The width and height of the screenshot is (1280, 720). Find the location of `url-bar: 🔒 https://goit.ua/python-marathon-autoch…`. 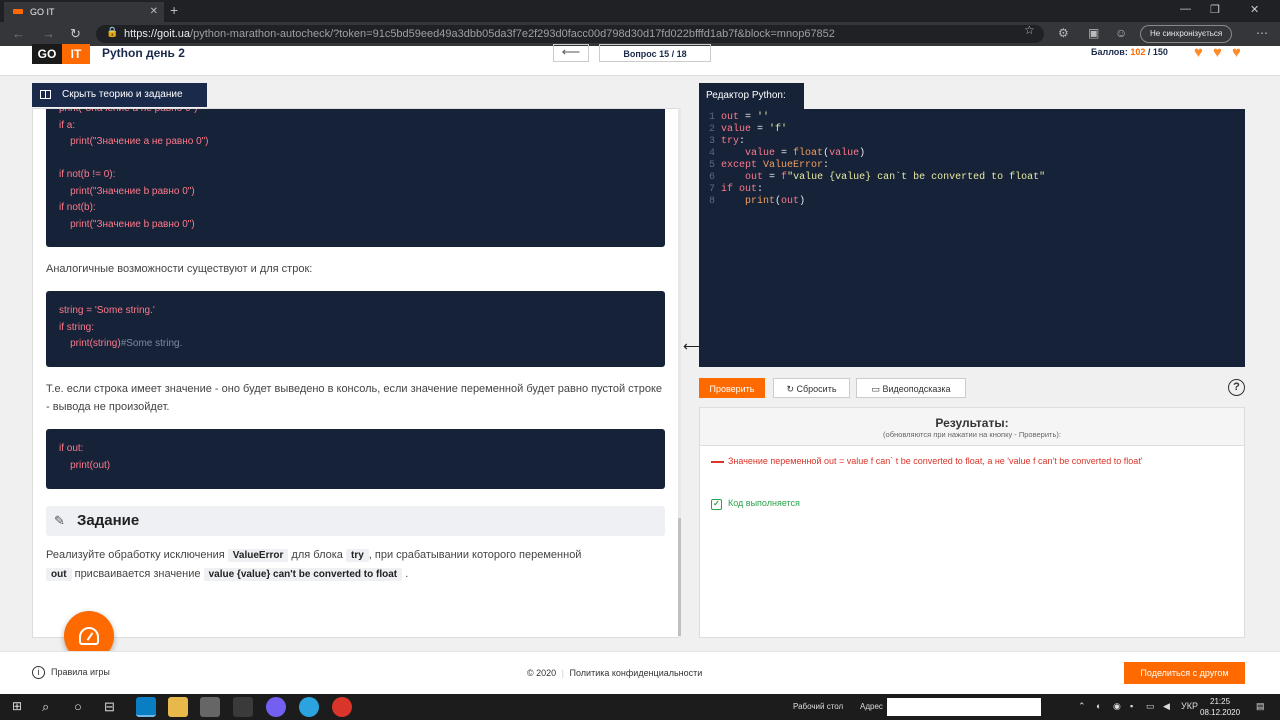

url-bar: 🔒 https://goit.ua/python-marathon-autoch… is located at coordinates (570, 34).